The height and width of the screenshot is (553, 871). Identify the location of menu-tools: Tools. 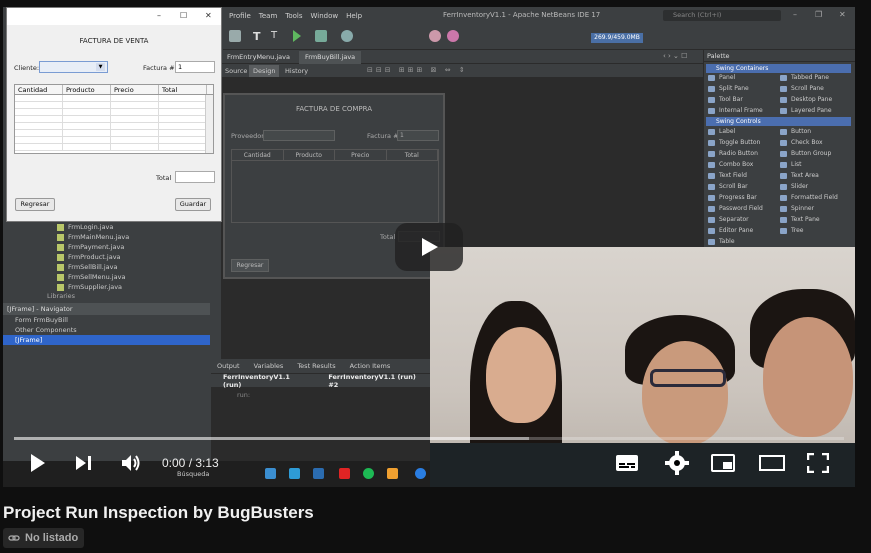
(293, 16).